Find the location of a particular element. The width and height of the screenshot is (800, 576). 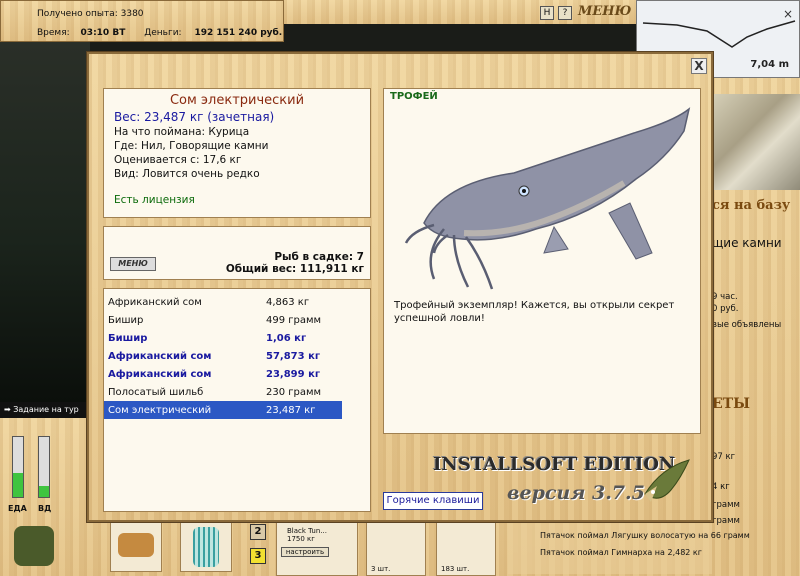

catch-fish-weight: 499 грамм is located at coordinates (294, 320).